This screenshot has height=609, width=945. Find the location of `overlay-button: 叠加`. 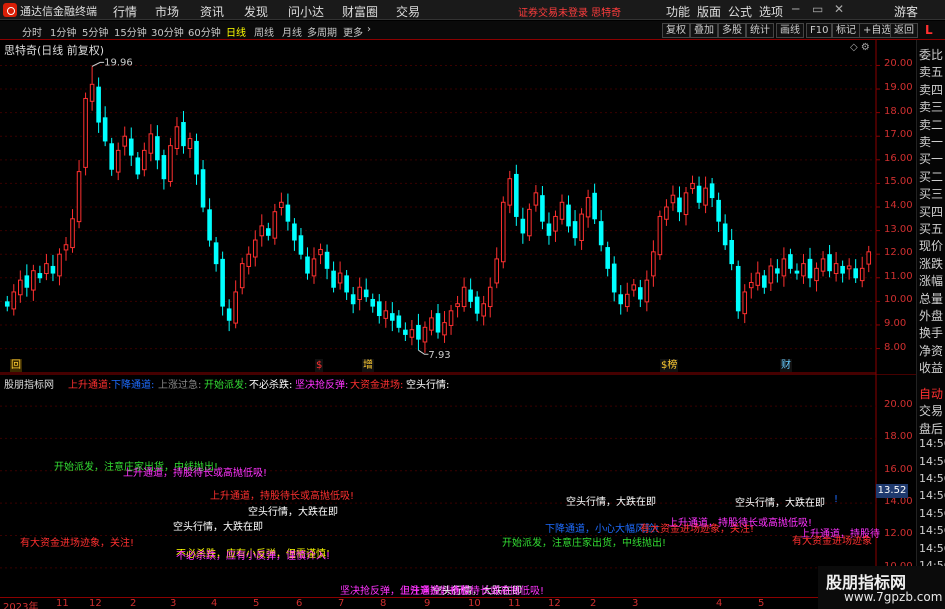

overlay-button: 叠加 is located at coordinates (704, 30).